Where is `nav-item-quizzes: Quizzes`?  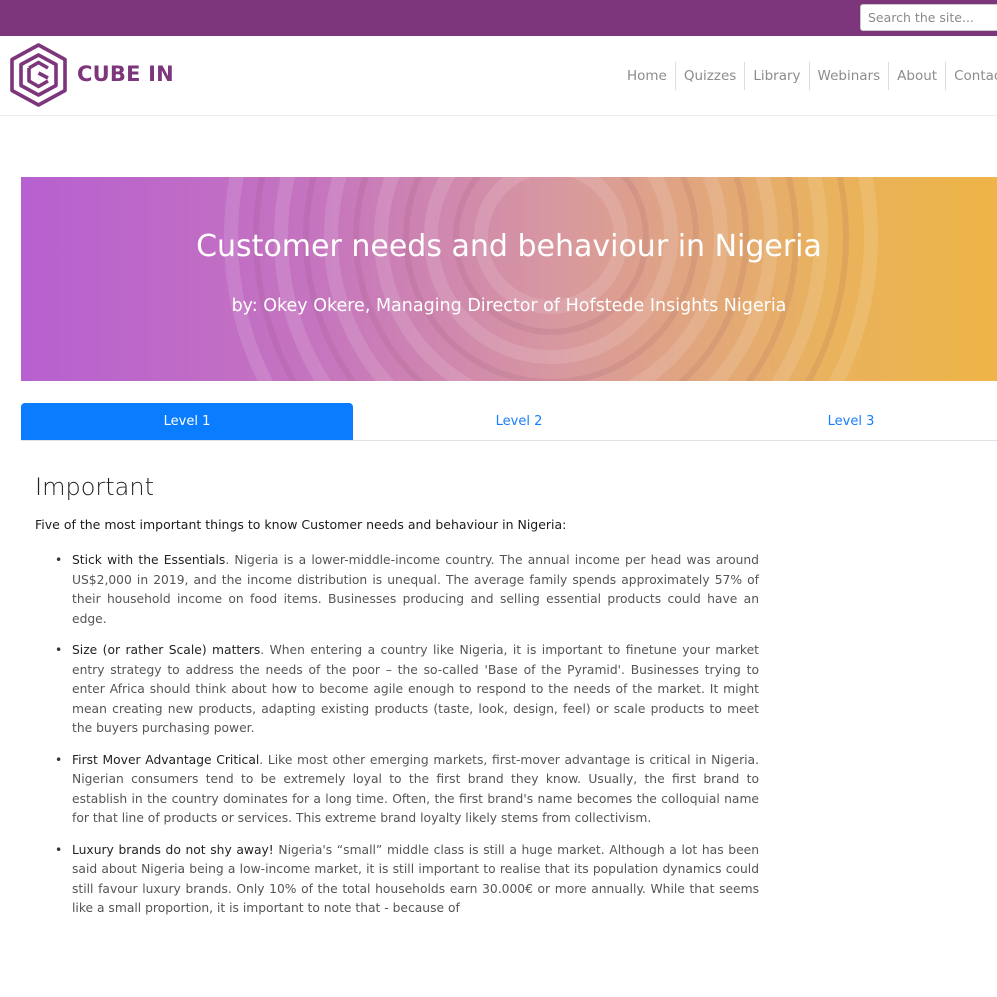
nav-item-quizzes: Quizzes is located at coordinates (709, 76).